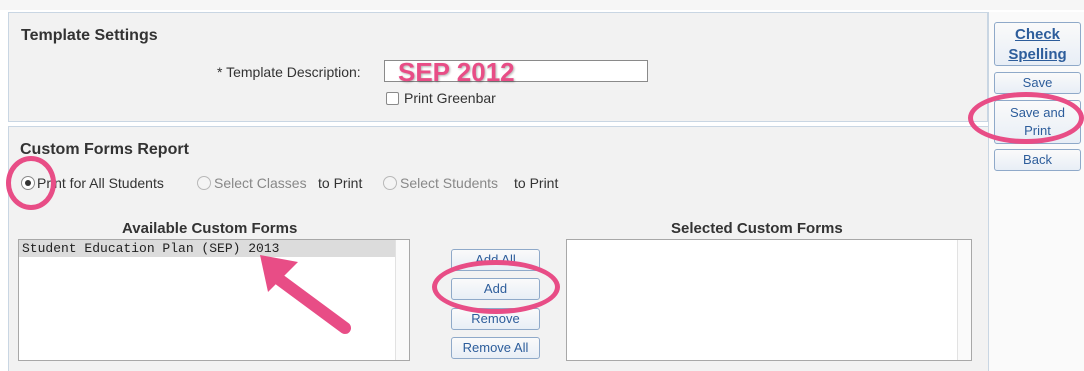 This screenshot has width=1084, height=371. Describe the element at coordinates (100, 183) in the screenshot. I see `print-all-students-label: Print for All Students` at that location.